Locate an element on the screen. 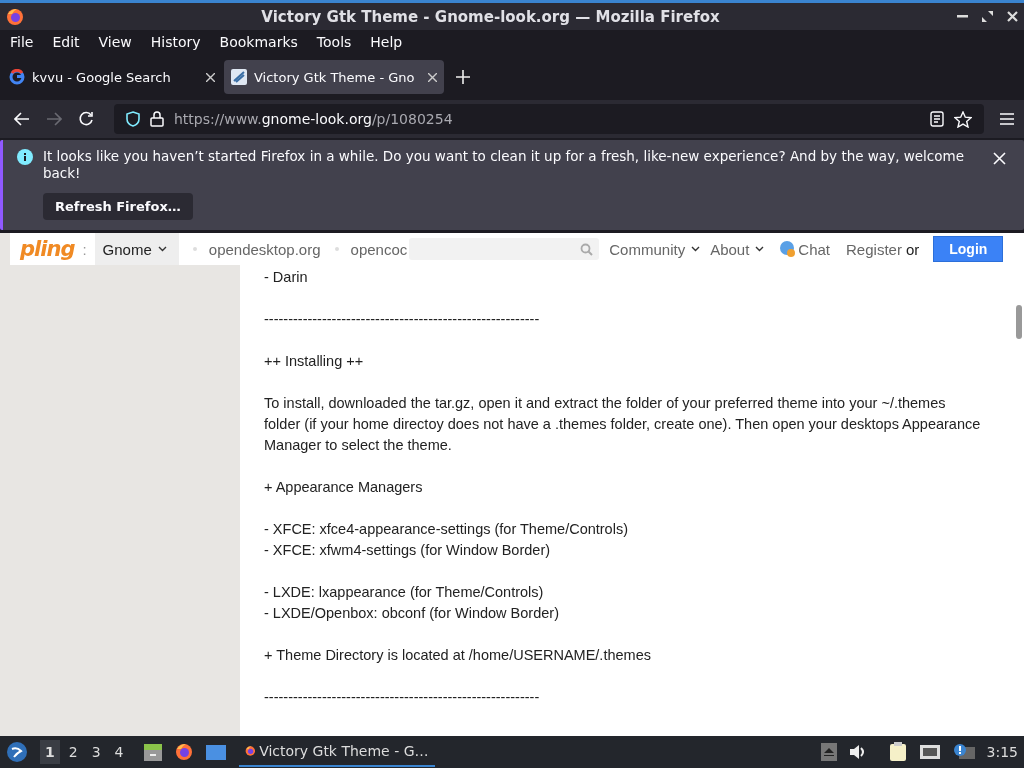 Image resolution: width=1024 pixels, height=768 pixels. menu-item: Edit is located at coordinates (66, 42).